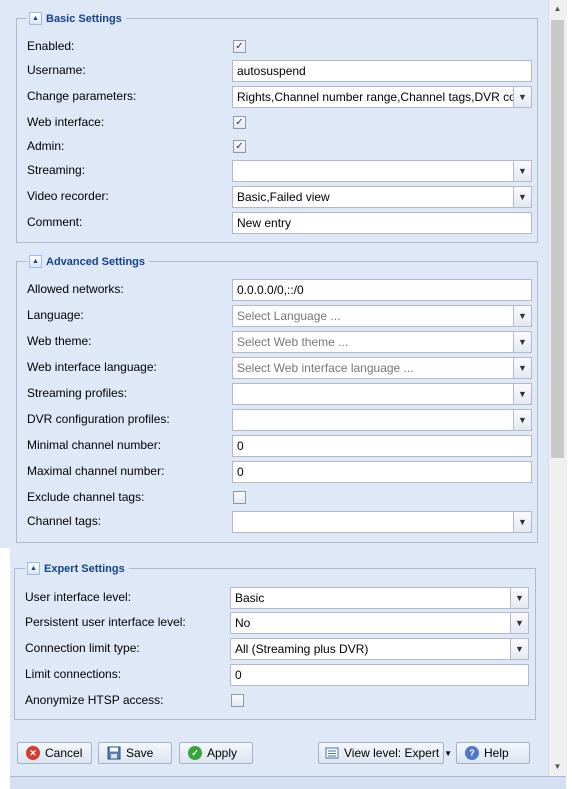 The width and height of the screenshot is (572, 789). Describe the element at coordinates (277, 498) in the screenshot. I see `exclude-tags-row: Exclude channel tags:` at that location.